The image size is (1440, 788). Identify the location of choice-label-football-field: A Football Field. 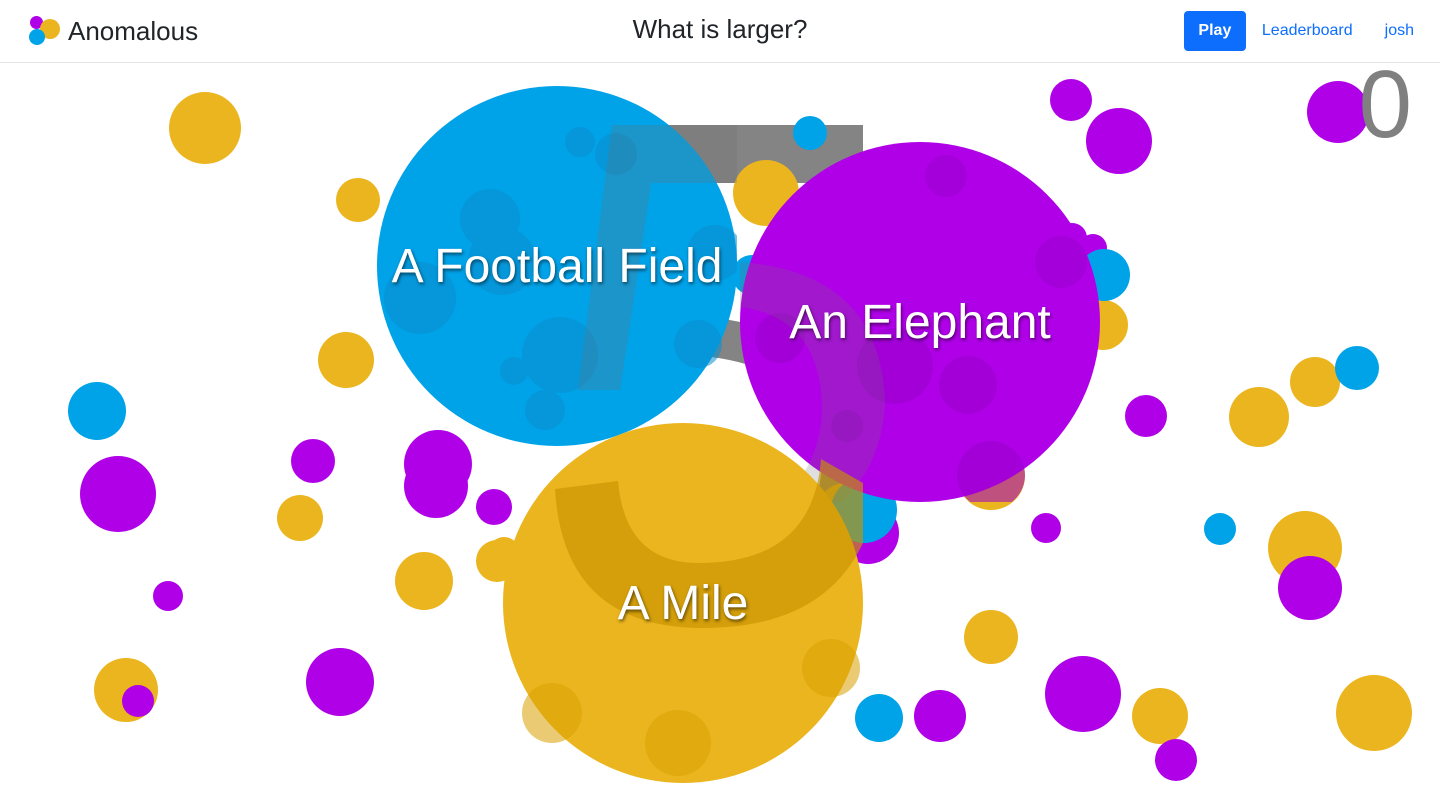
(557, 266).